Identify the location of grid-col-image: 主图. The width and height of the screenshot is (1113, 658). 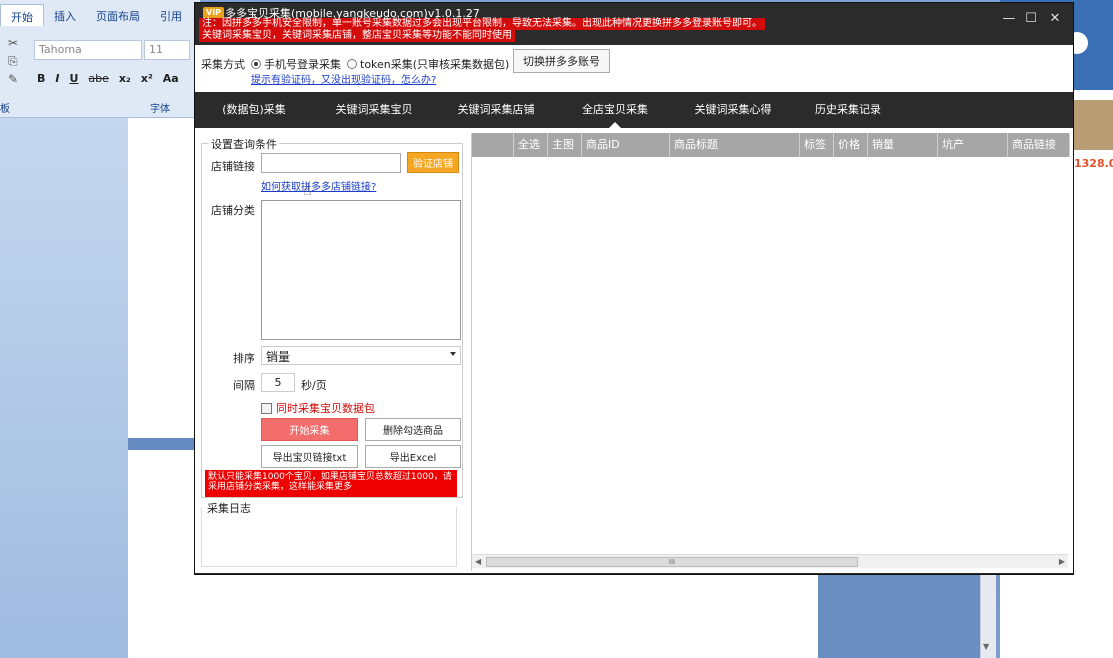
(565, 145).